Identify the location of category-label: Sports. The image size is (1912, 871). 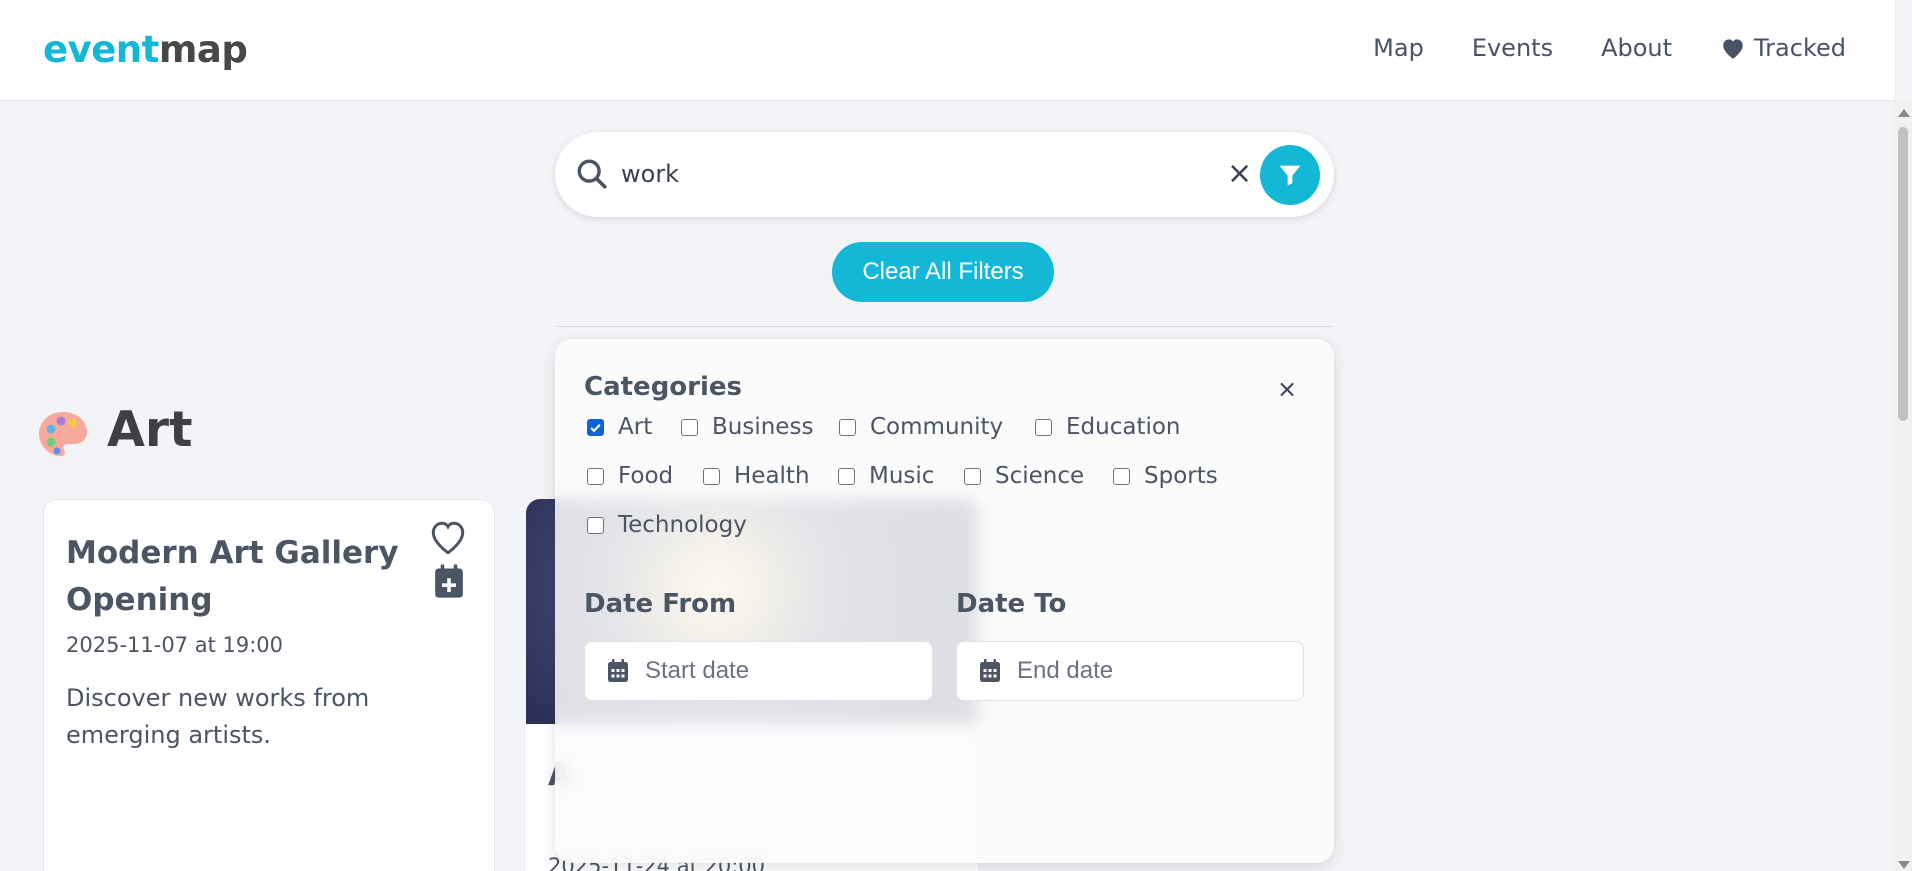
(1181, 476).